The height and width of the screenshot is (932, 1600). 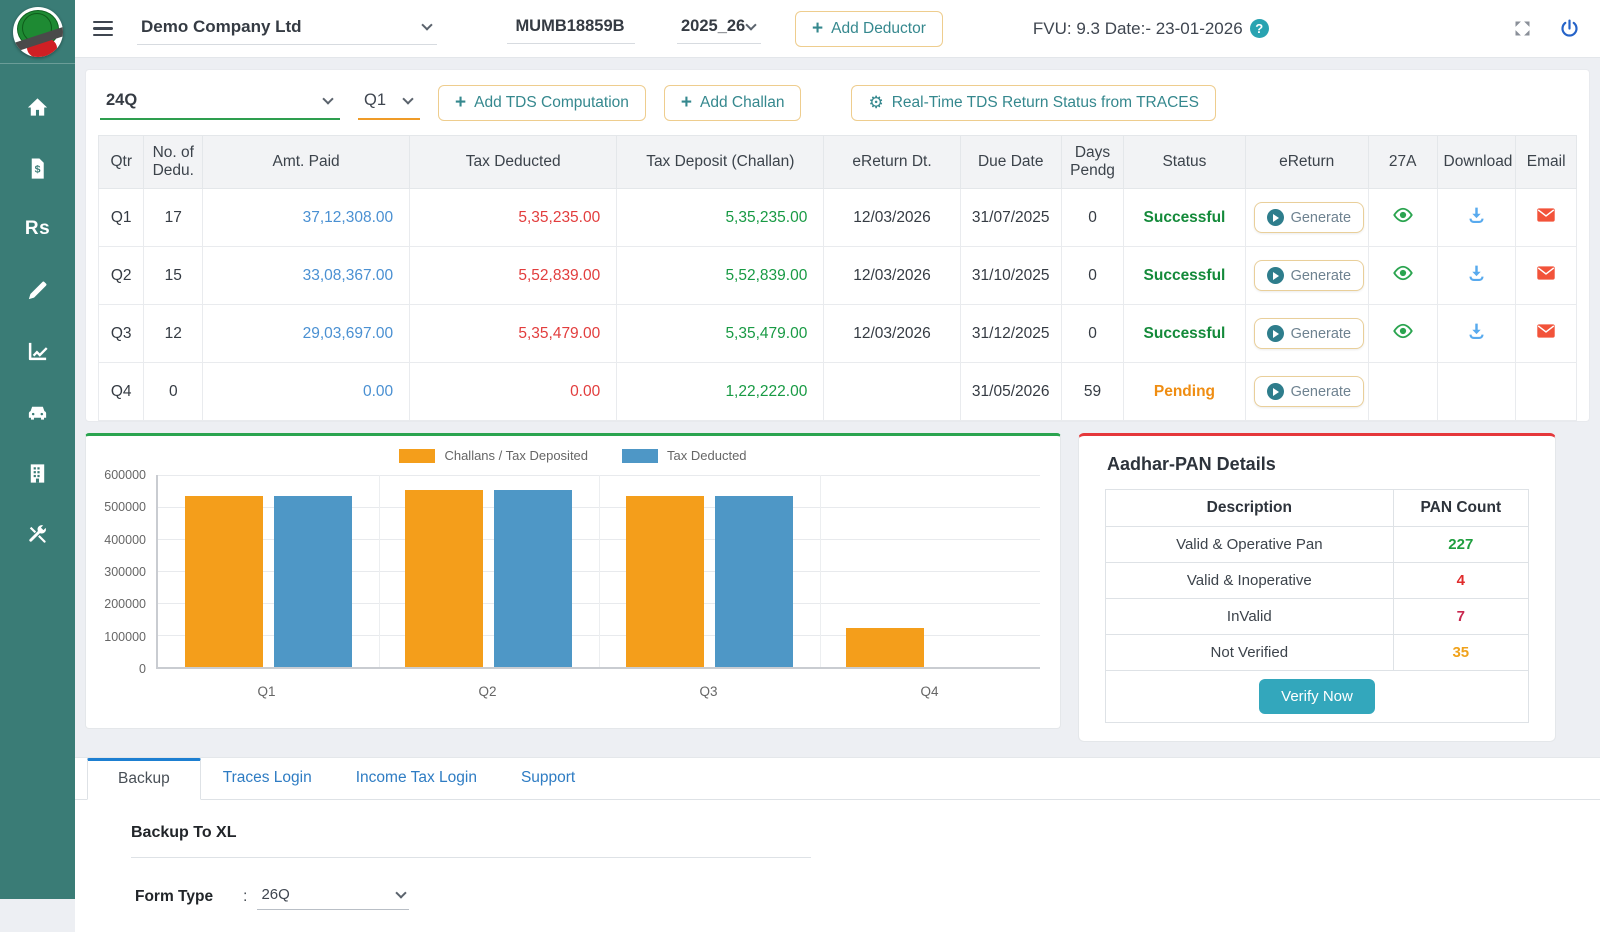 What do you see at coordinates (1184, 333) in the screenshot?
I see `status-badge: Successful` at bounding box center [1184, 333].